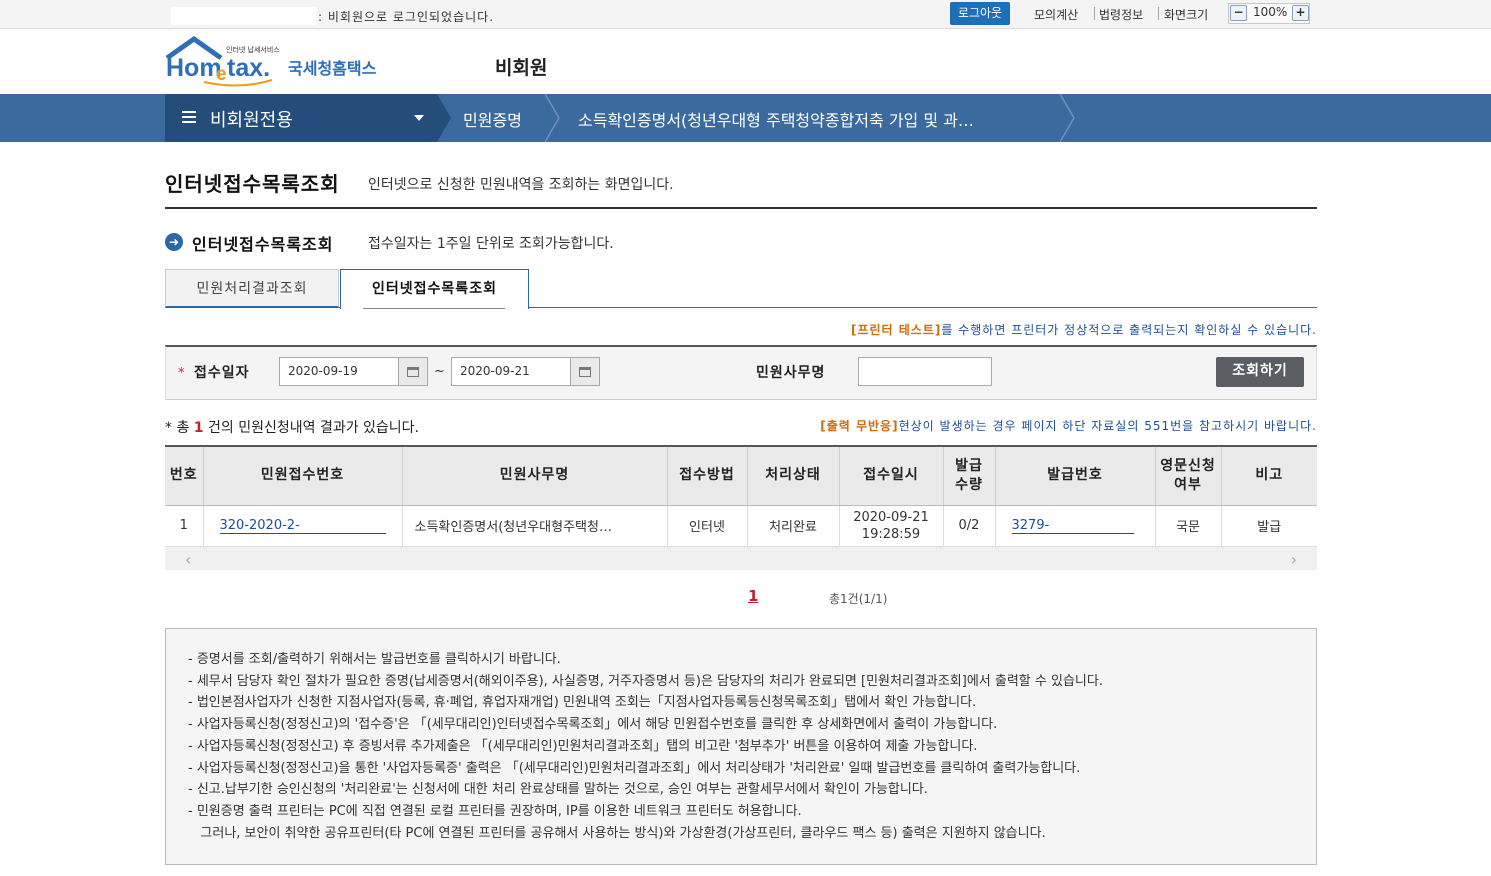 The width and height of the screenshot is (1491, 876). Describe the element at coordinates (248, 68) in the screenshot. I see `logo-tax: tax.` at that location.